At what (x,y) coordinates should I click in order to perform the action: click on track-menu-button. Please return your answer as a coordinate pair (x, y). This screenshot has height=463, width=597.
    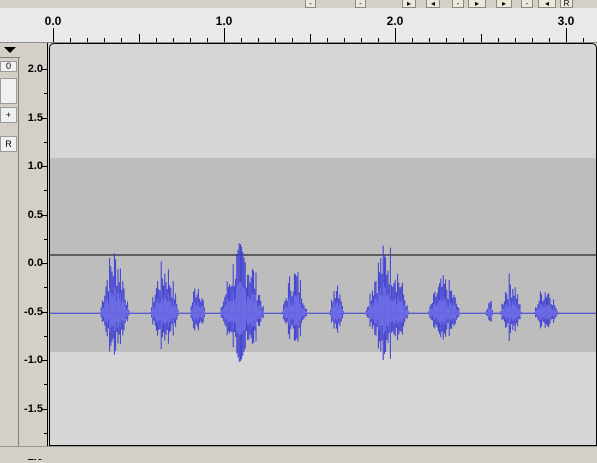
    Looking at the image, I should click on (10, 50).